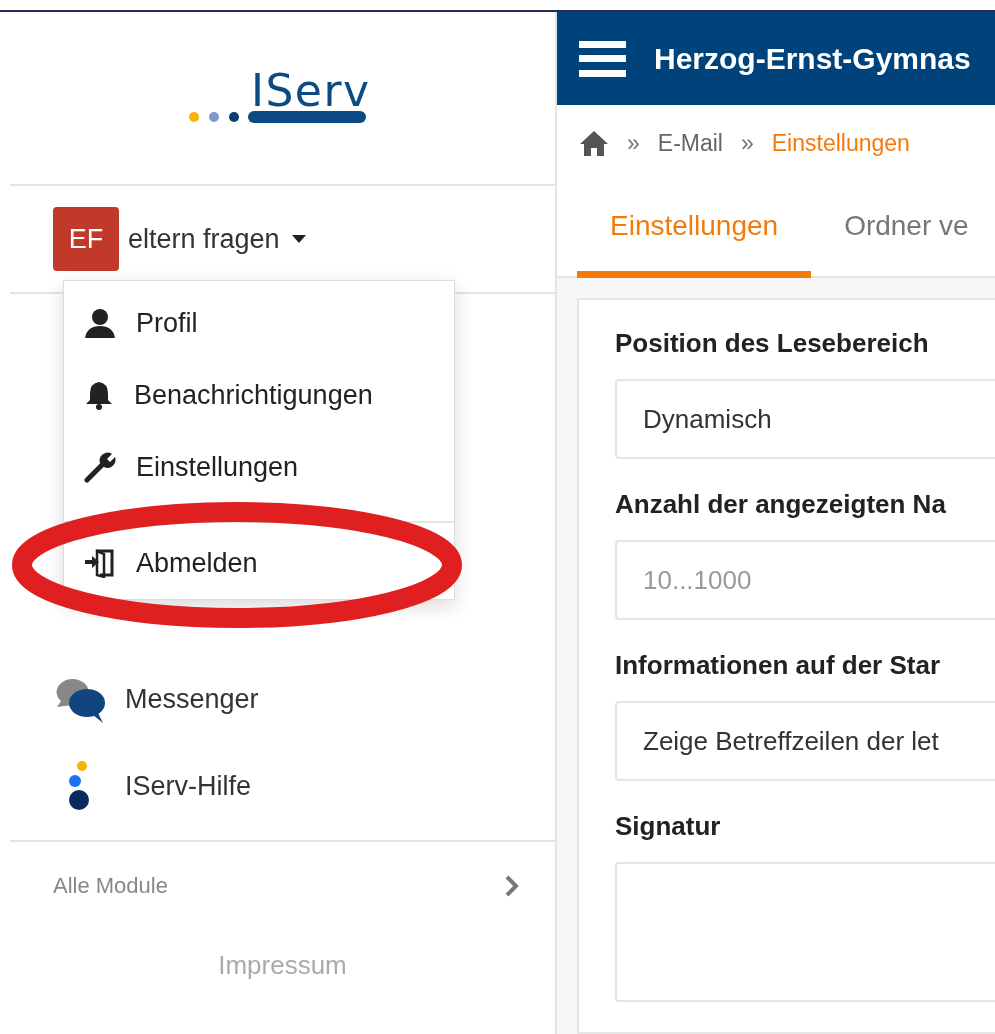  Describe the element at coordinates (778, 665) in the screenshot. I see `field-label: Informationen auf der Star` at that location.